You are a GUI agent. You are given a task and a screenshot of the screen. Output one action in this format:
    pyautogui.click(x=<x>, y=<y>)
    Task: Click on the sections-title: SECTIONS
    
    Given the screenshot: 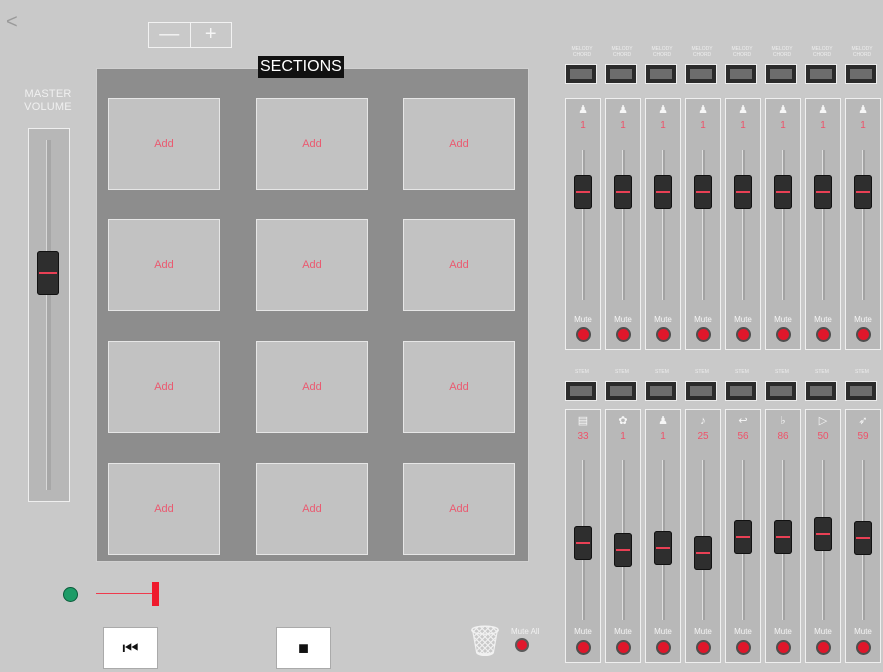 What is the action you would take?
    pyautogui.click(x=301, y=67)
    